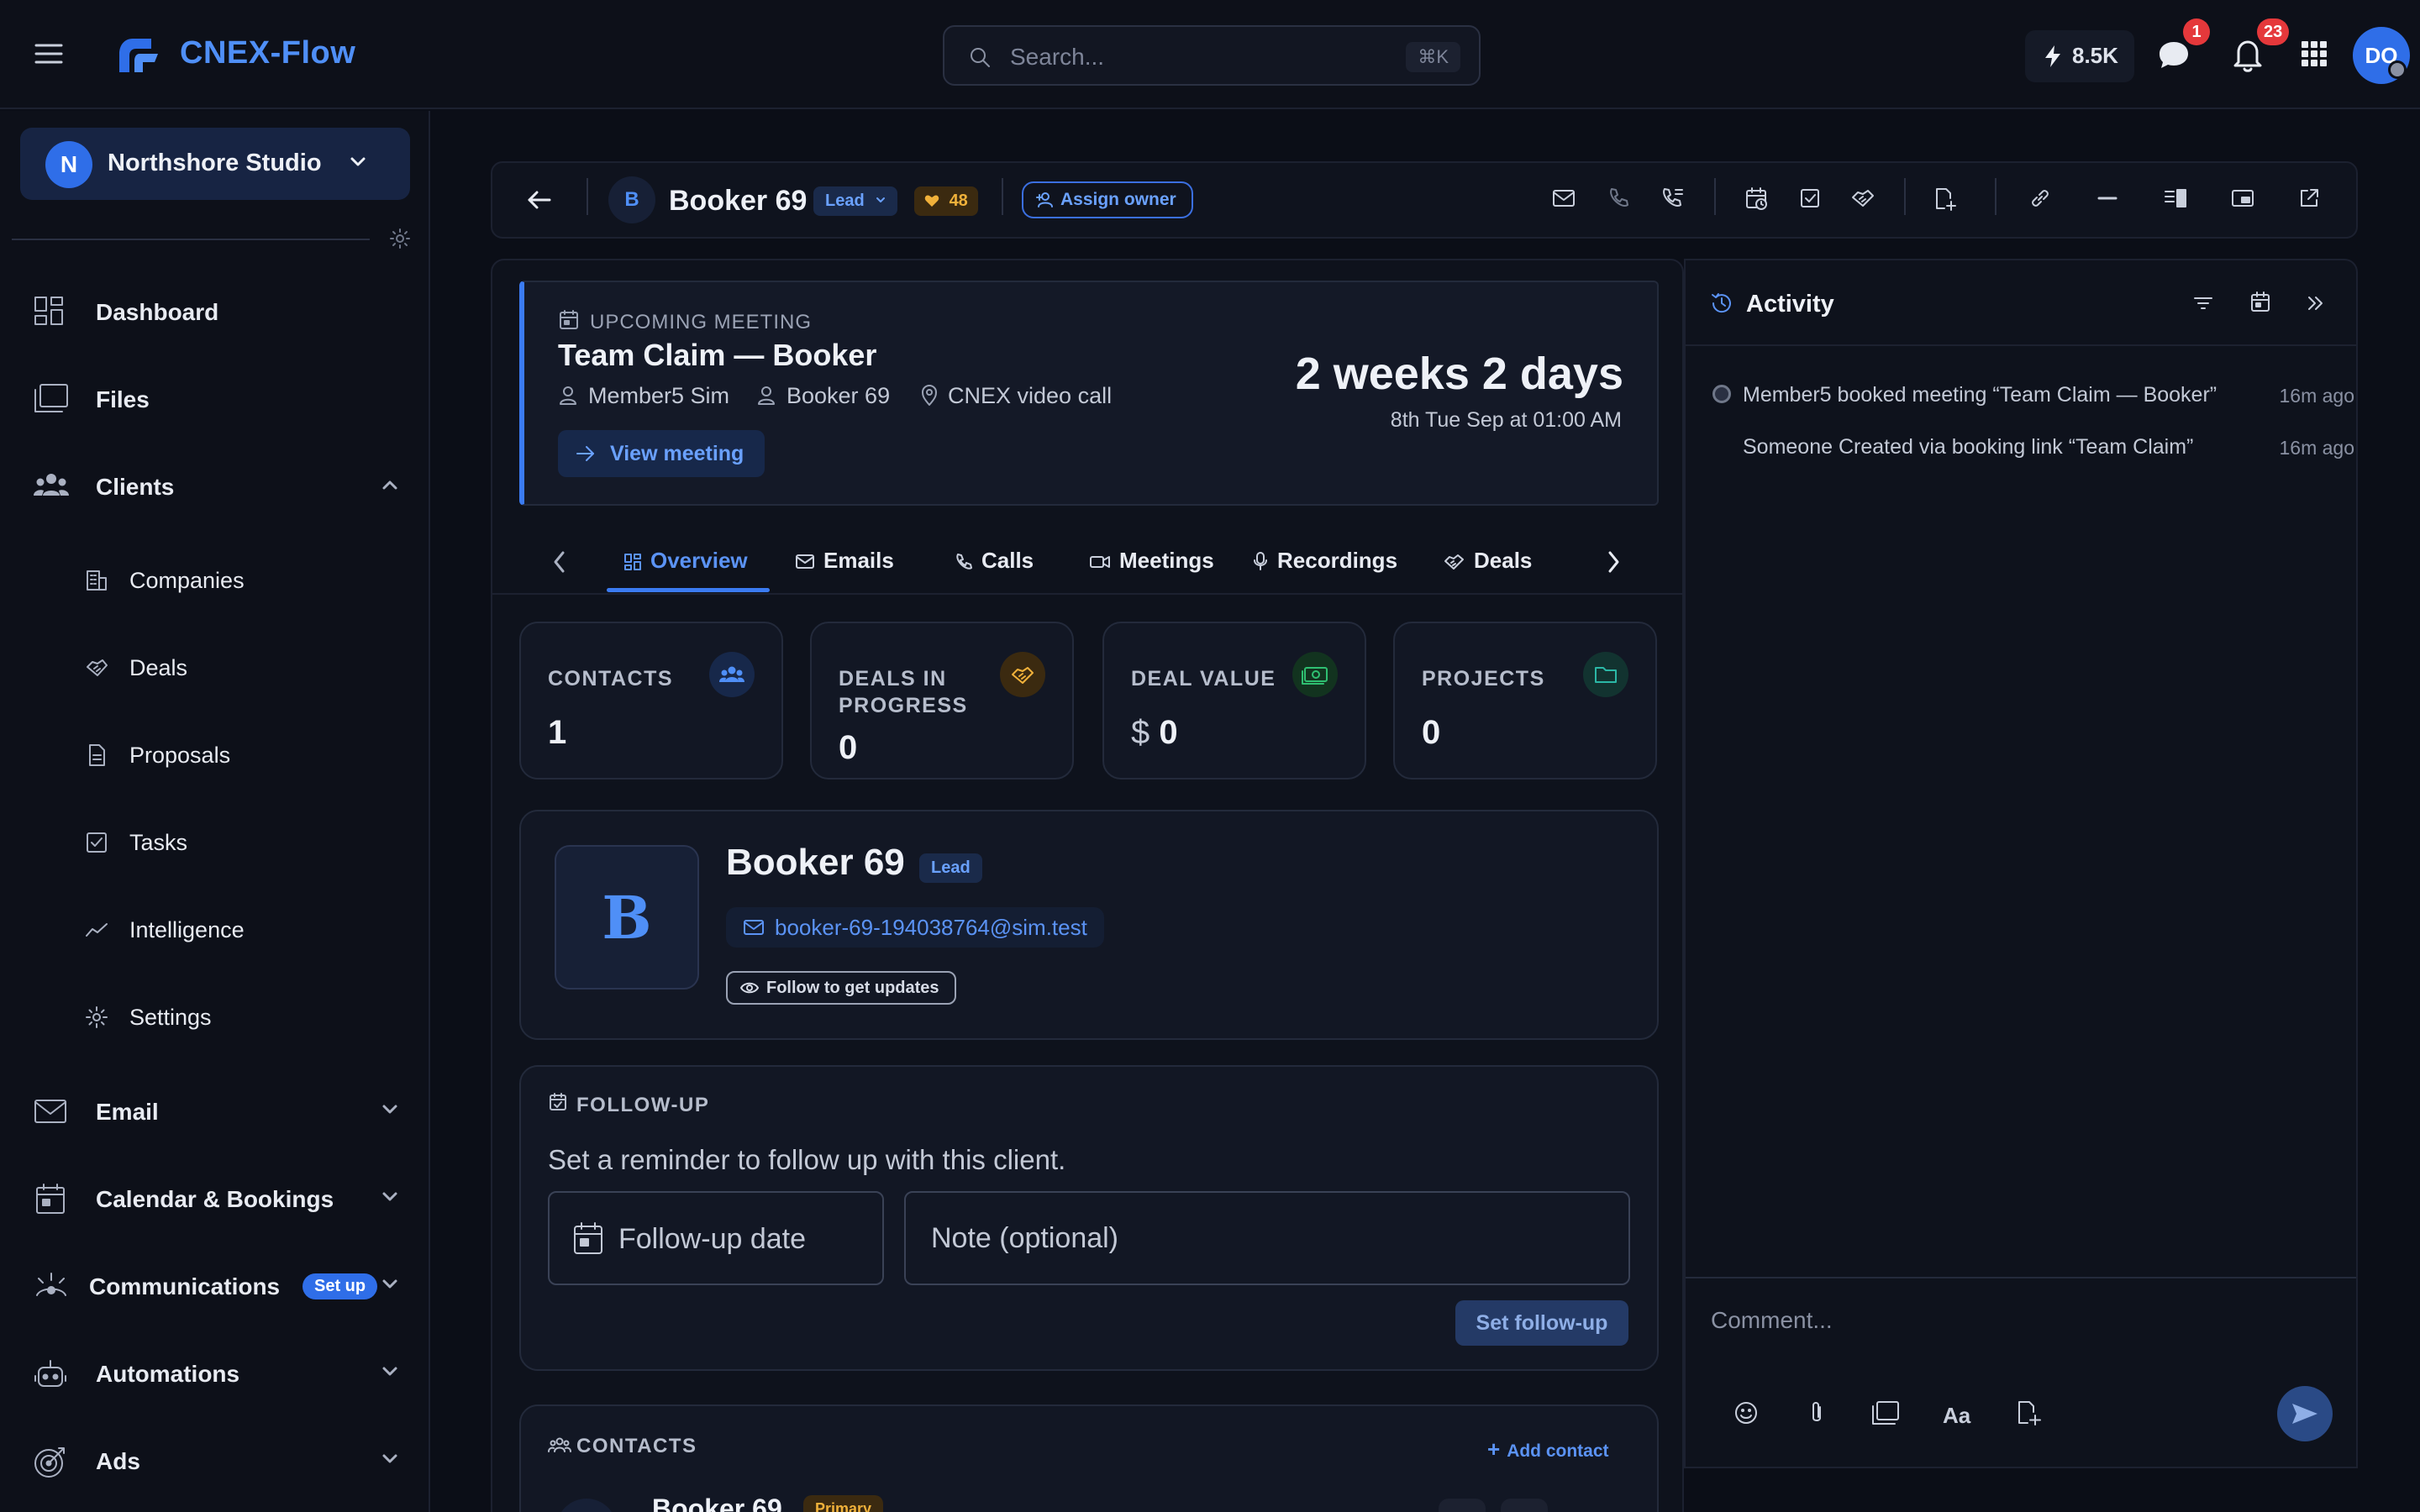 The height and width of the screenshot is (1512, 2420). I want to click on tab-recordings: Recordings, so click(1324, 561).